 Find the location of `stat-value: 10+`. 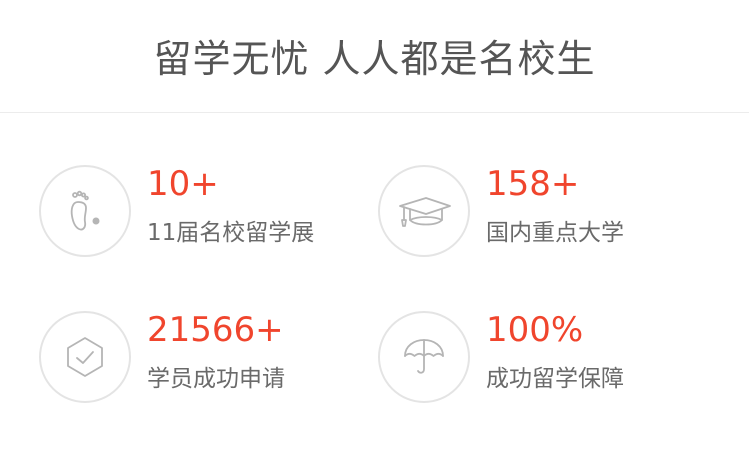

stat-value: 10+ is located at coordinates (183, 184).